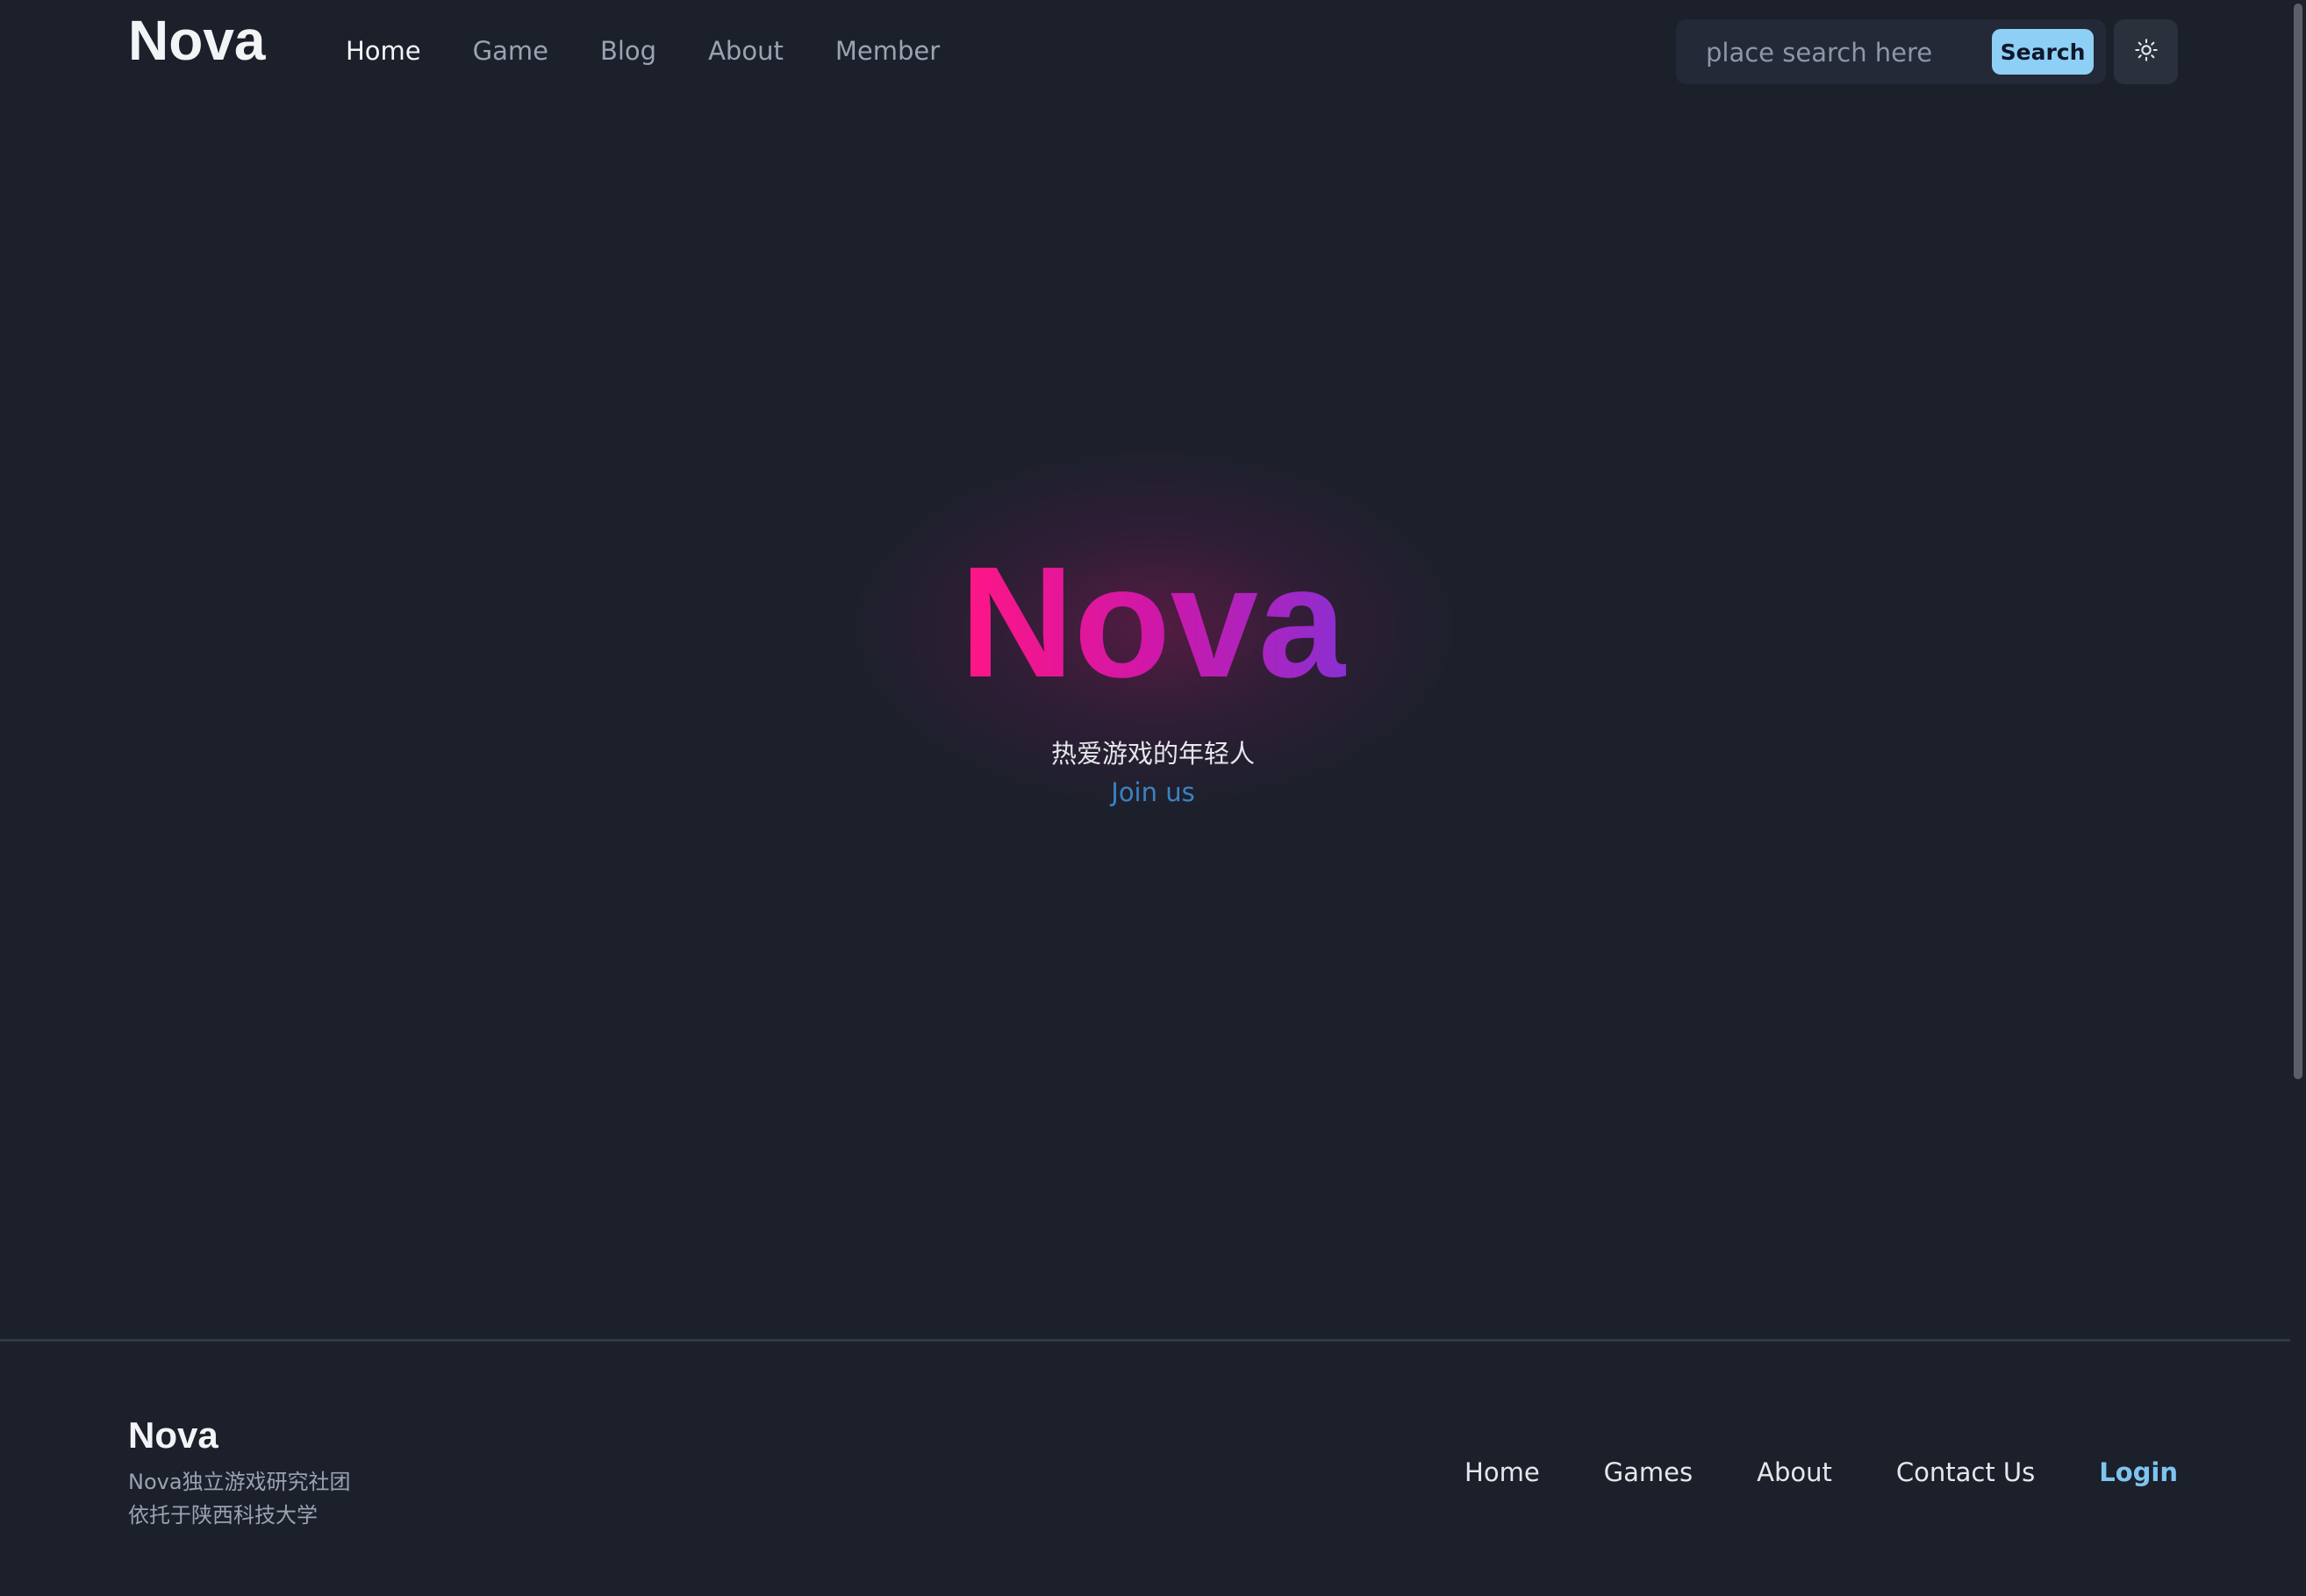  What do you see at coordinates (197, 40) in the screenshot?
I see `brand-logo: Nova` at bounding box center [197, 40].